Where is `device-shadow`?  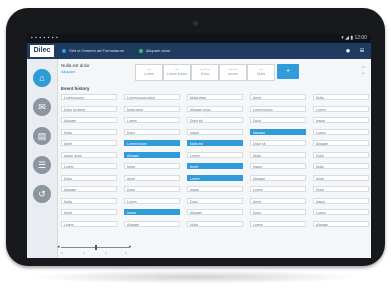
device-shadow is located at coordinates (195, 277).